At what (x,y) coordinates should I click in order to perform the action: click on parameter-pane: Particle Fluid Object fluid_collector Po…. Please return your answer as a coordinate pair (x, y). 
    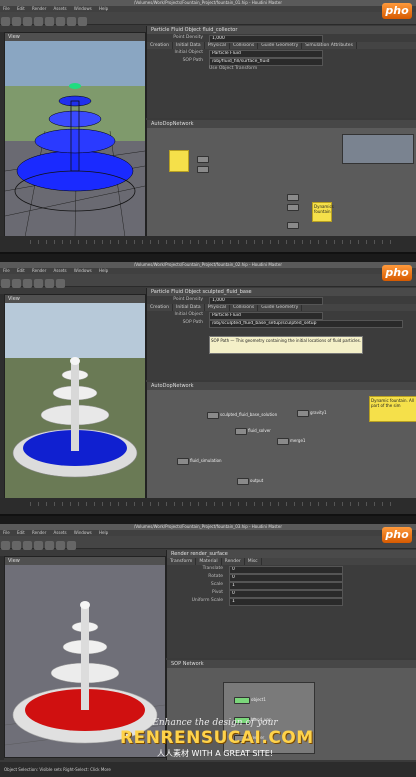
    Looking at the image, I should click on (281, 72).